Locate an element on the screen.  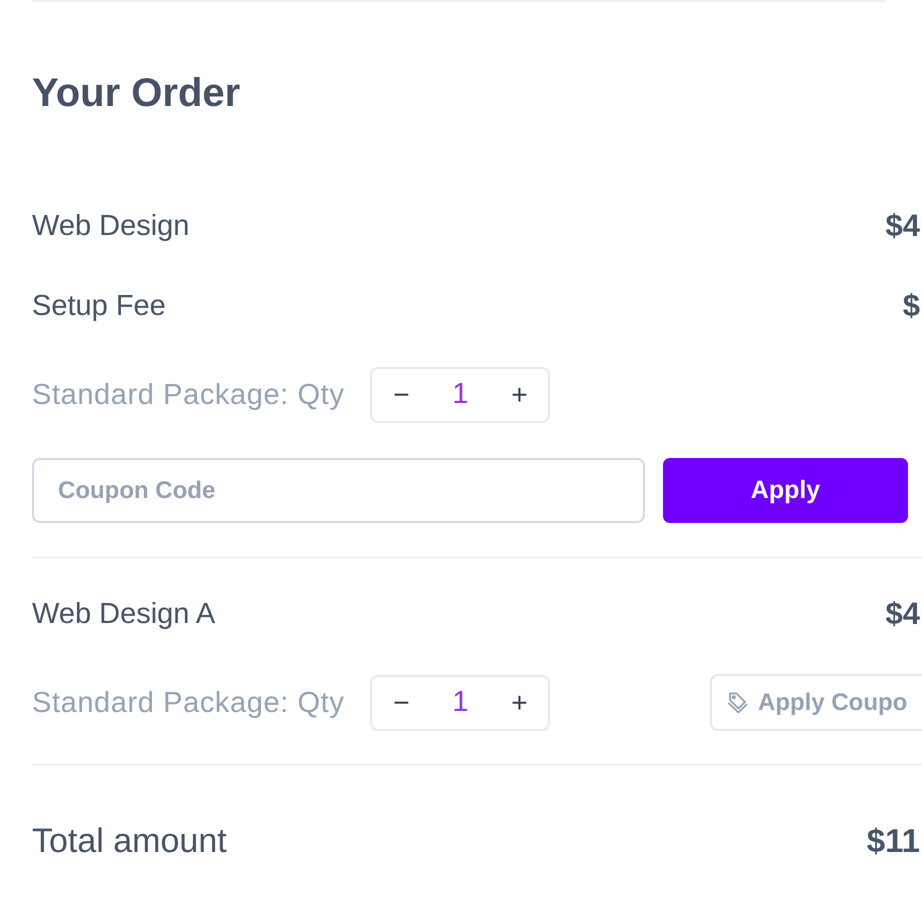
item-name: Web Design A is located at coordinates (124, 614).